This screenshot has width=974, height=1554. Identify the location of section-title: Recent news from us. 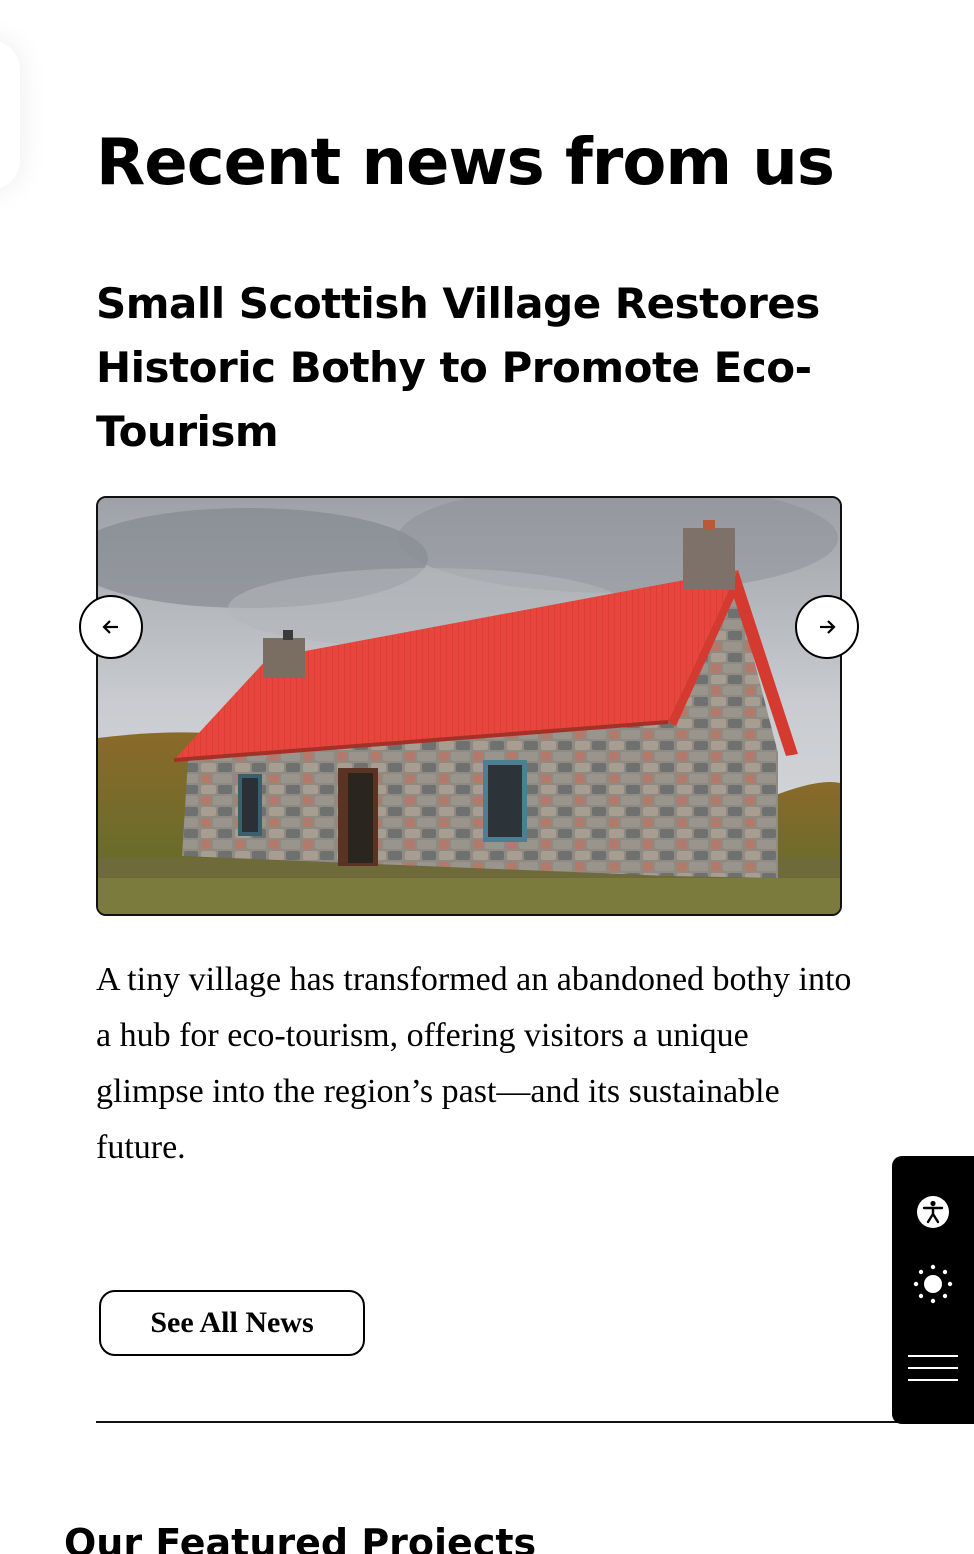
(465, 163).